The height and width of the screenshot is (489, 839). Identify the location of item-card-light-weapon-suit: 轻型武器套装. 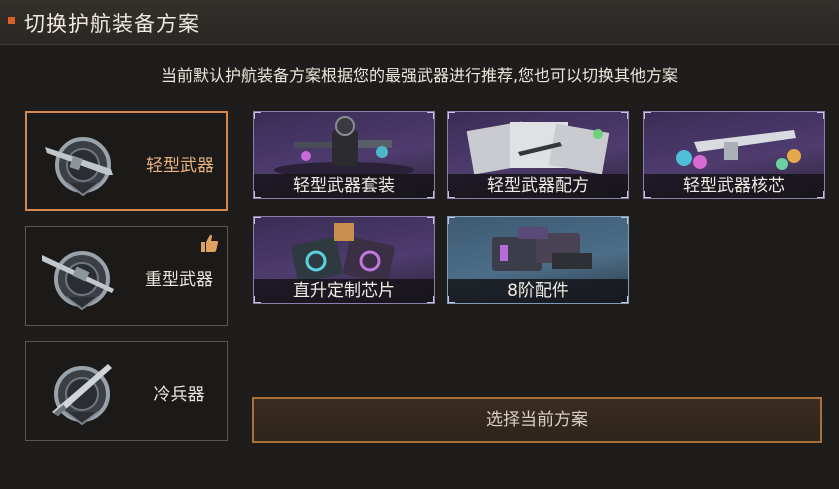
(344, 155).